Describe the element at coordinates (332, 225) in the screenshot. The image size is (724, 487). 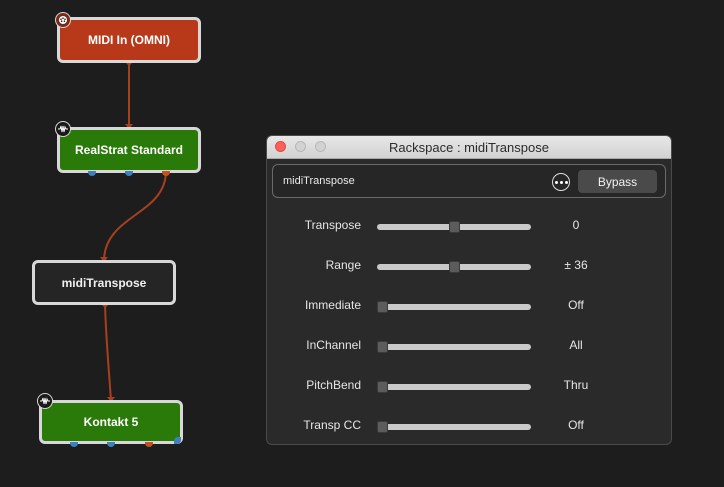
I see `param-label: Transpose` at that location.